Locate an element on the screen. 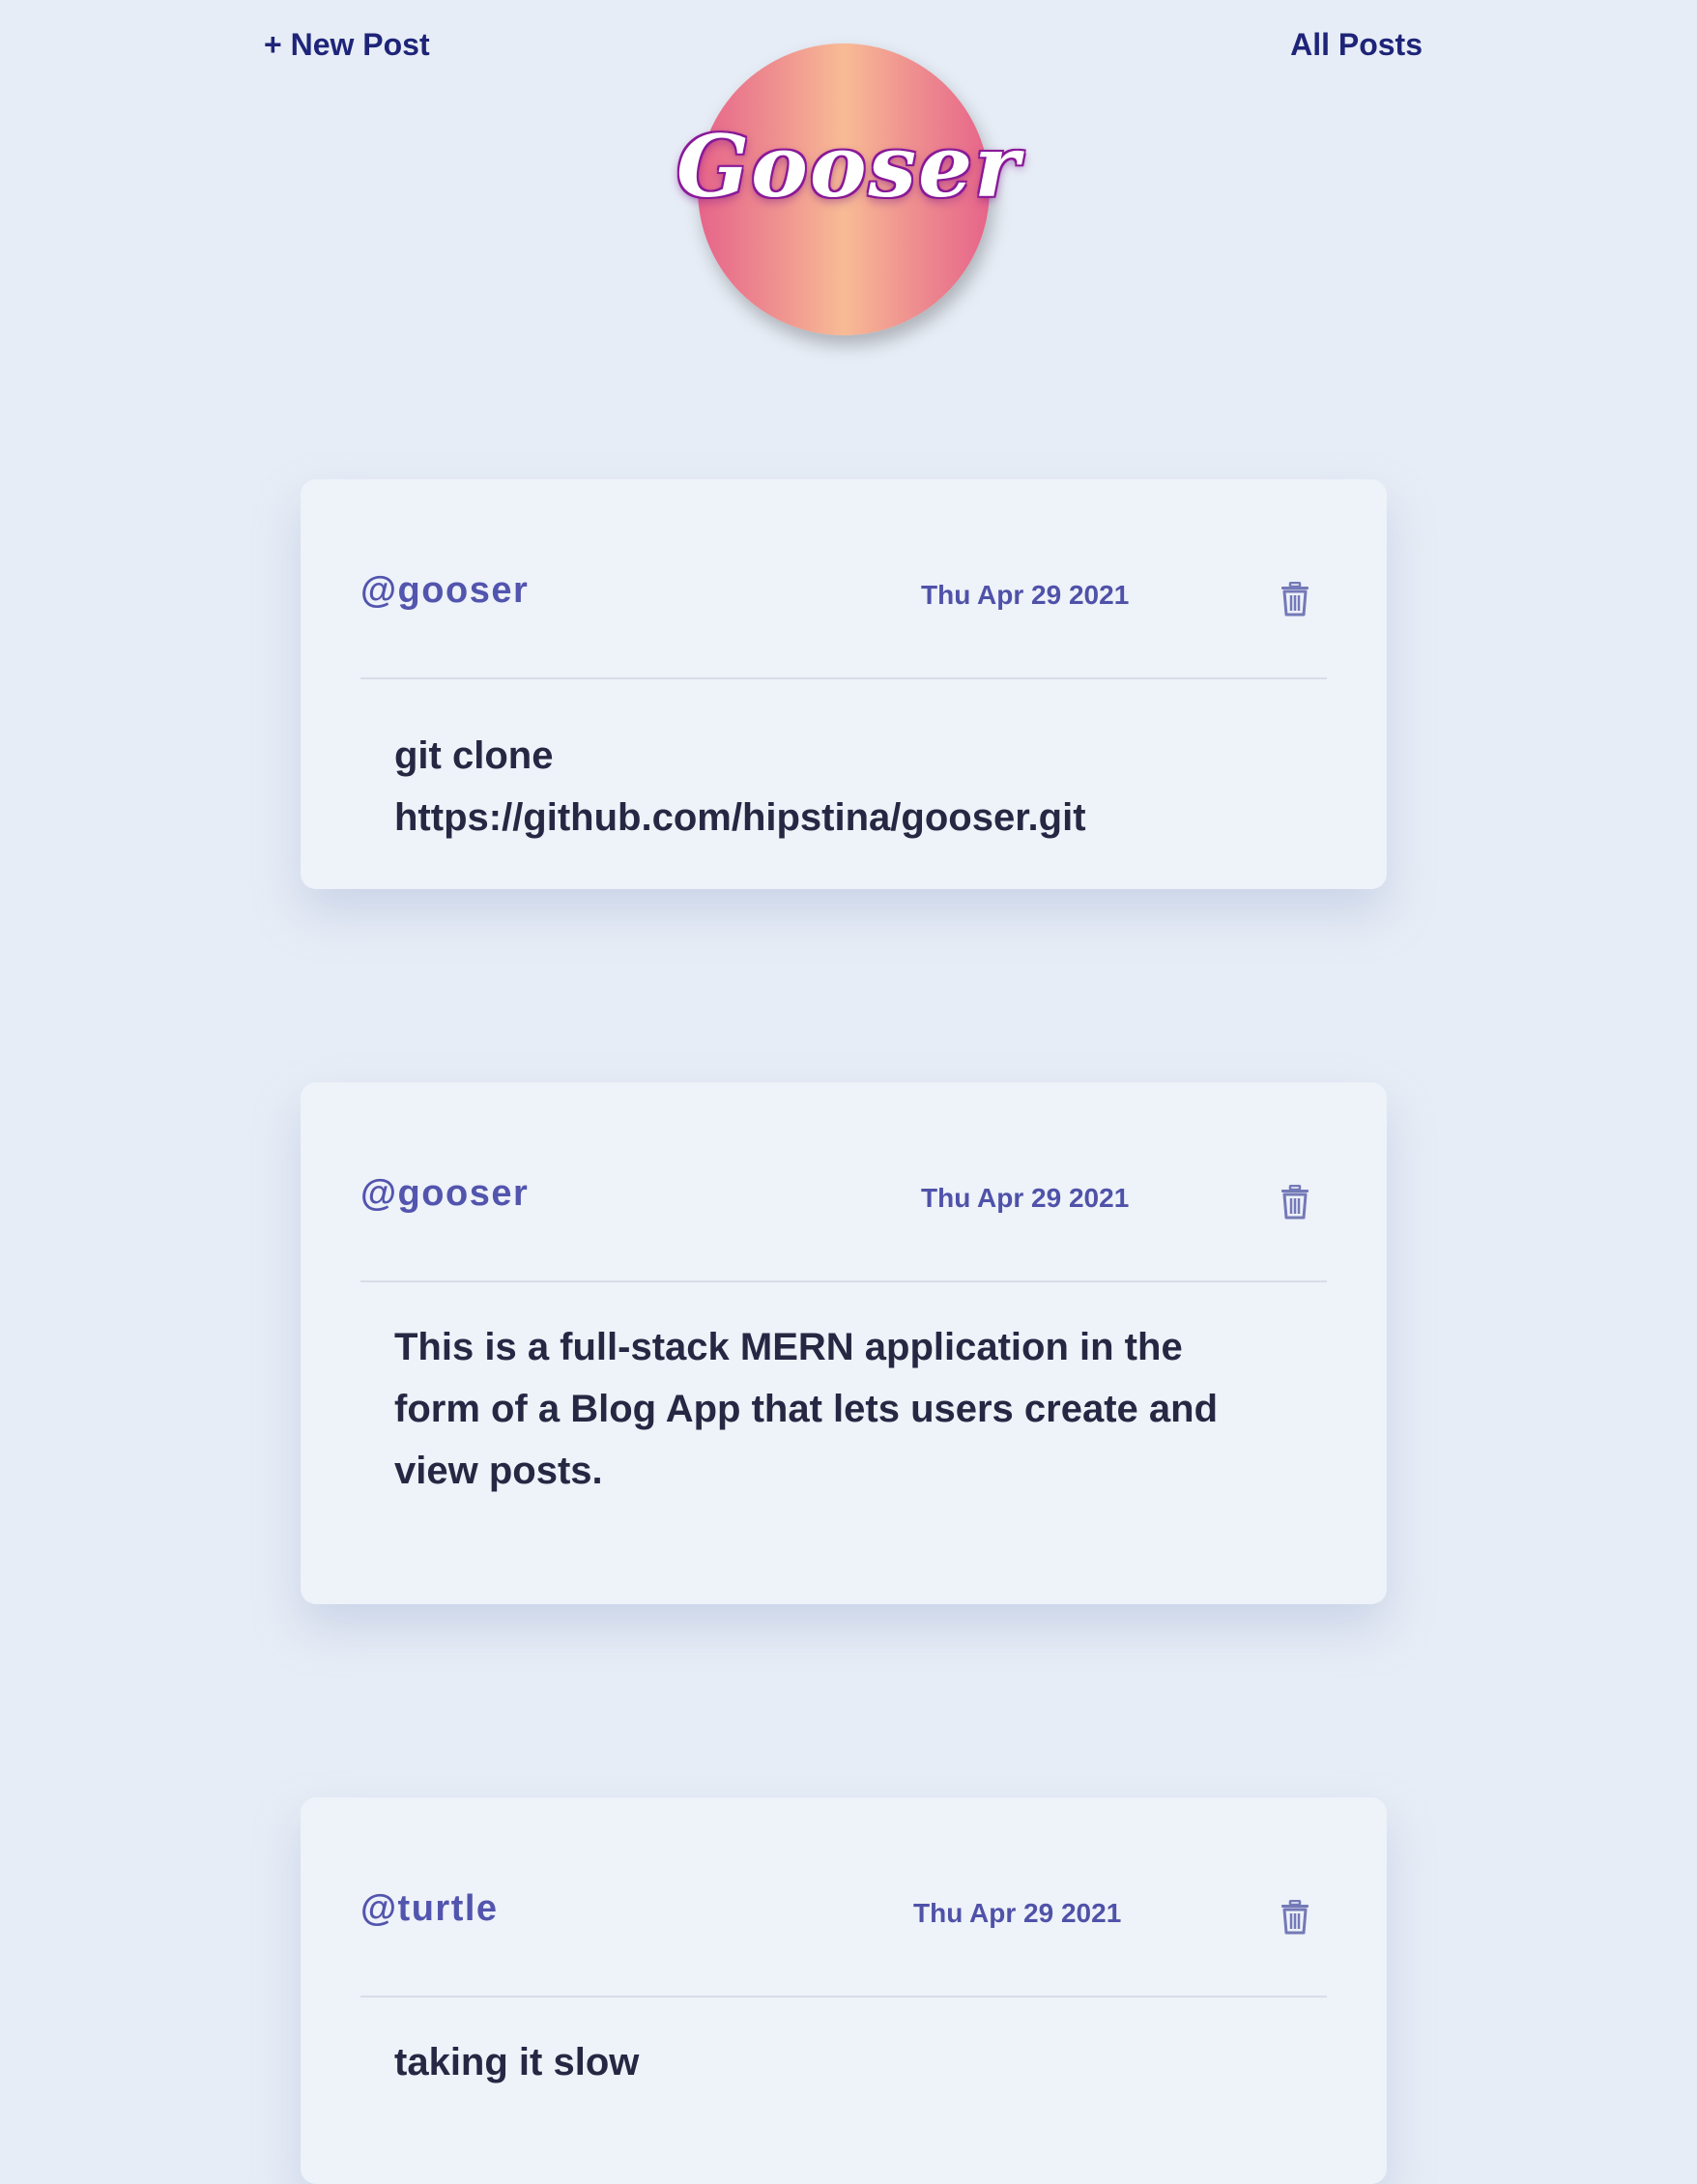 The image size is (1697, 2184). post-card: @turtle Thu Apr 29 2021 taking it slow is located at coordinates (844, 1991).